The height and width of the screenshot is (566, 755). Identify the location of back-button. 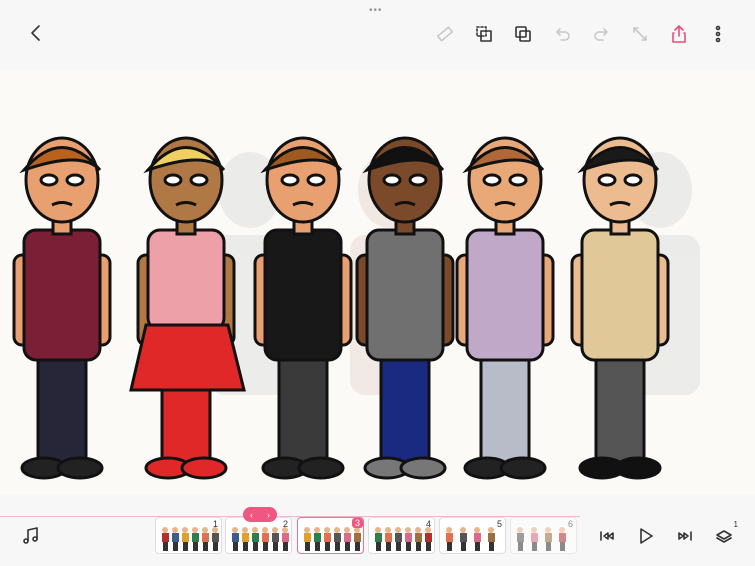
(36, 33).